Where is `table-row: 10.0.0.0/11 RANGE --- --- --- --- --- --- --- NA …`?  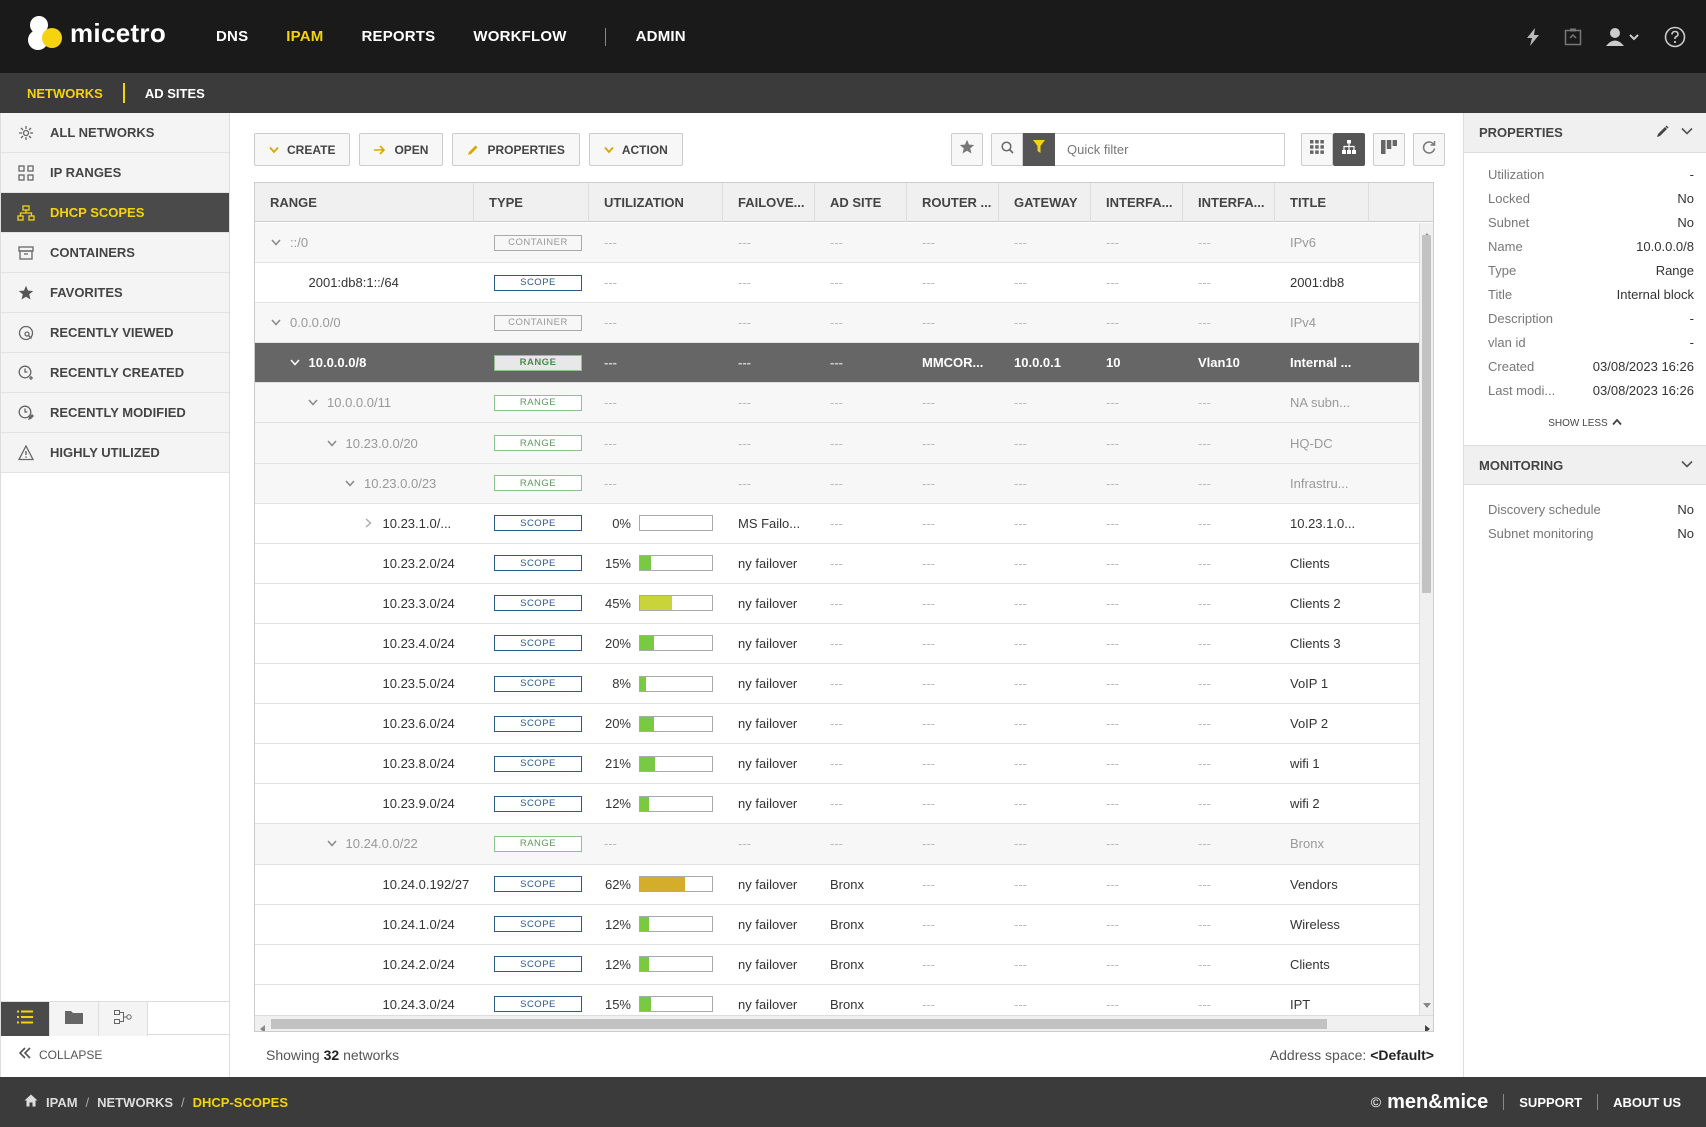 table-row: 10.0.0.0/11 RANGE --- --- --- --- --- --- --- NA … is located at coordinates (838, 403).